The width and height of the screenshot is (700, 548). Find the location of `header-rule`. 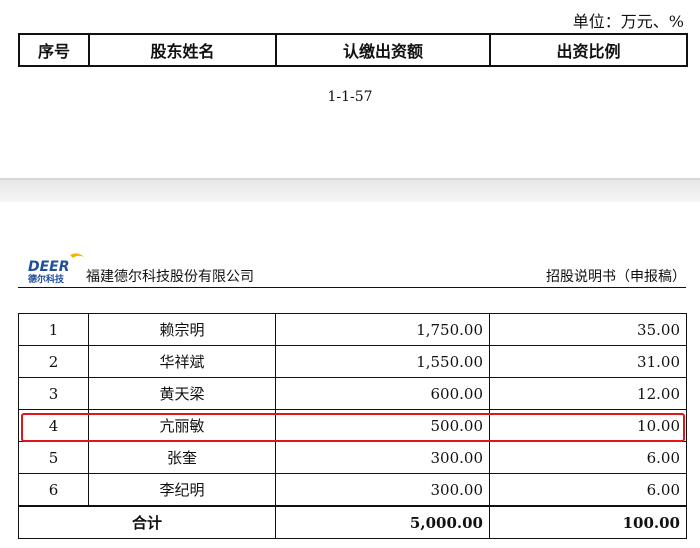

header-rule is located at coordinates (352, 287).